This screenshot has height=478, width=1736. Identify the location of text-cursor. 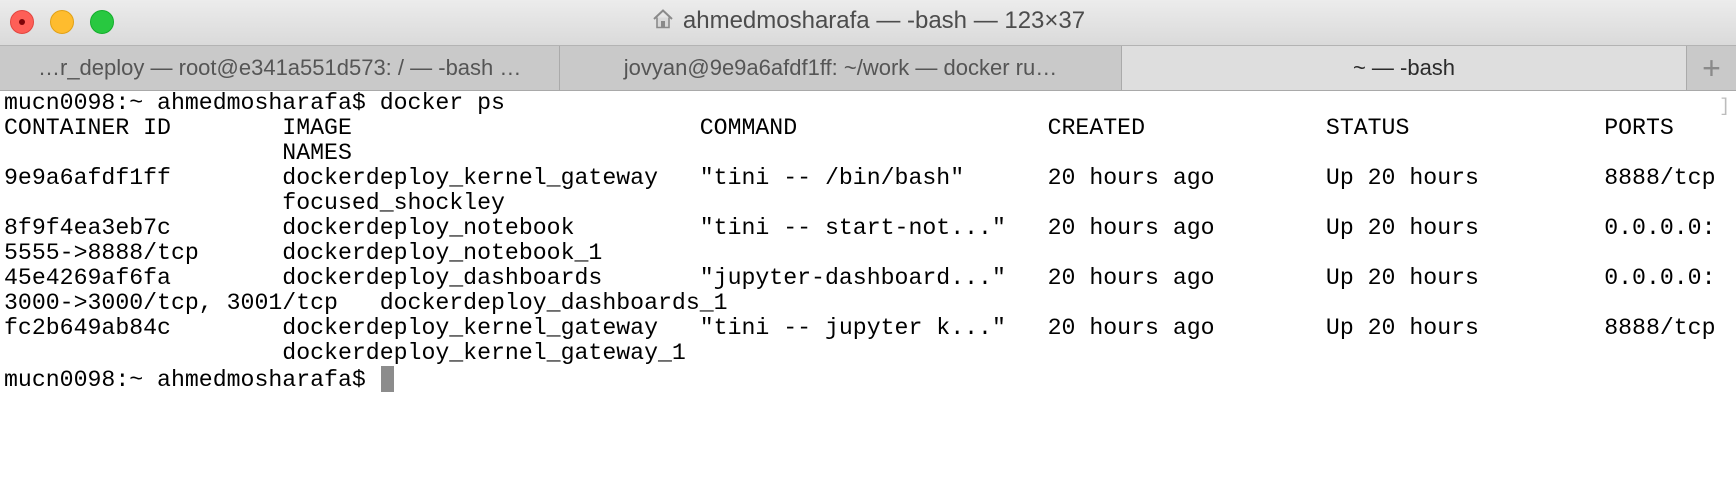
(387, 379).